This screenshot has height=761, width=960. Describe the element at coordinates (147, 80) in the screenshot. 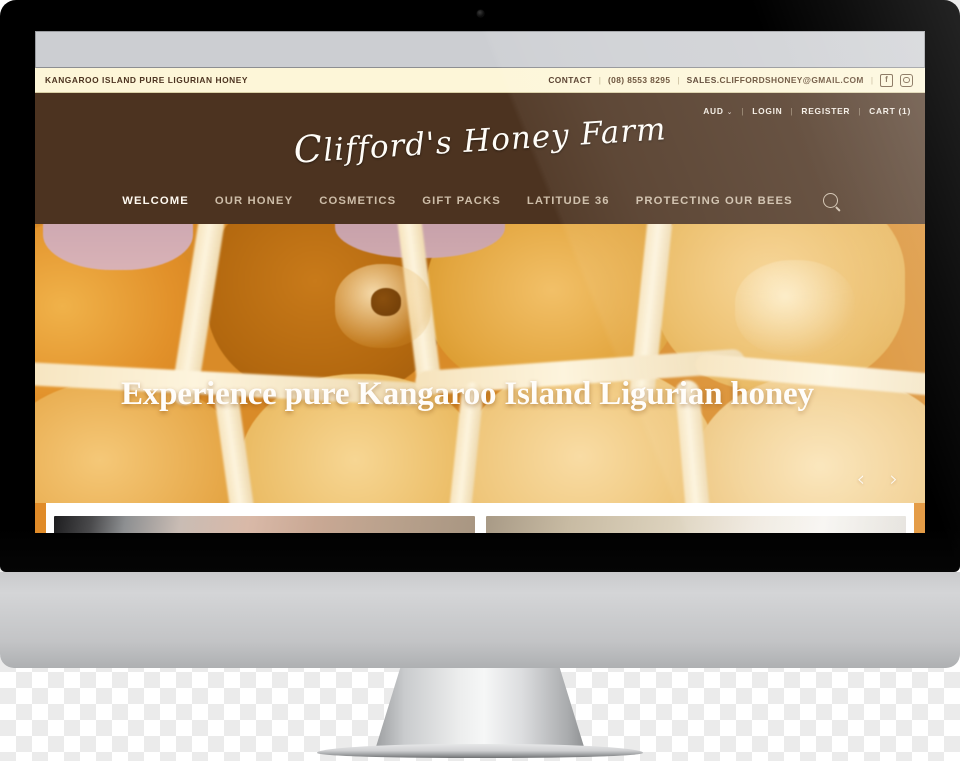

I see `site-tagline: KANGAROO ISLAND PURE LIGURIAN HONEY` at that location.